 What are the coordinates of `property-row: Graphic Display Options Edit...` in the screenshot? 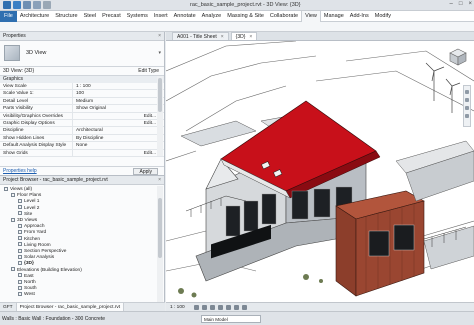 It's located at (82, 123).